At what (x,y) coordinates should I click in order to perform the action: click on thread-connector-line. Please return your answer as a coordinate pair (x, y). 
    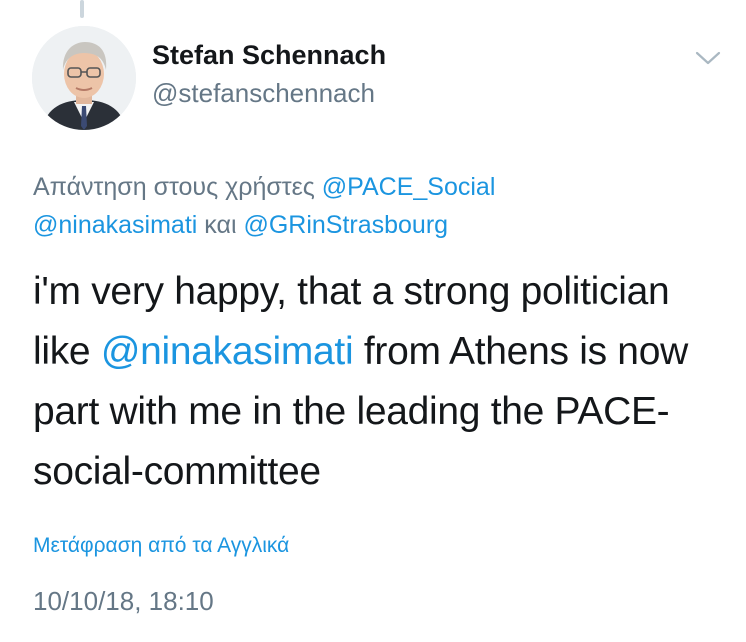
    Looking at the image, I should click on (82, 9).